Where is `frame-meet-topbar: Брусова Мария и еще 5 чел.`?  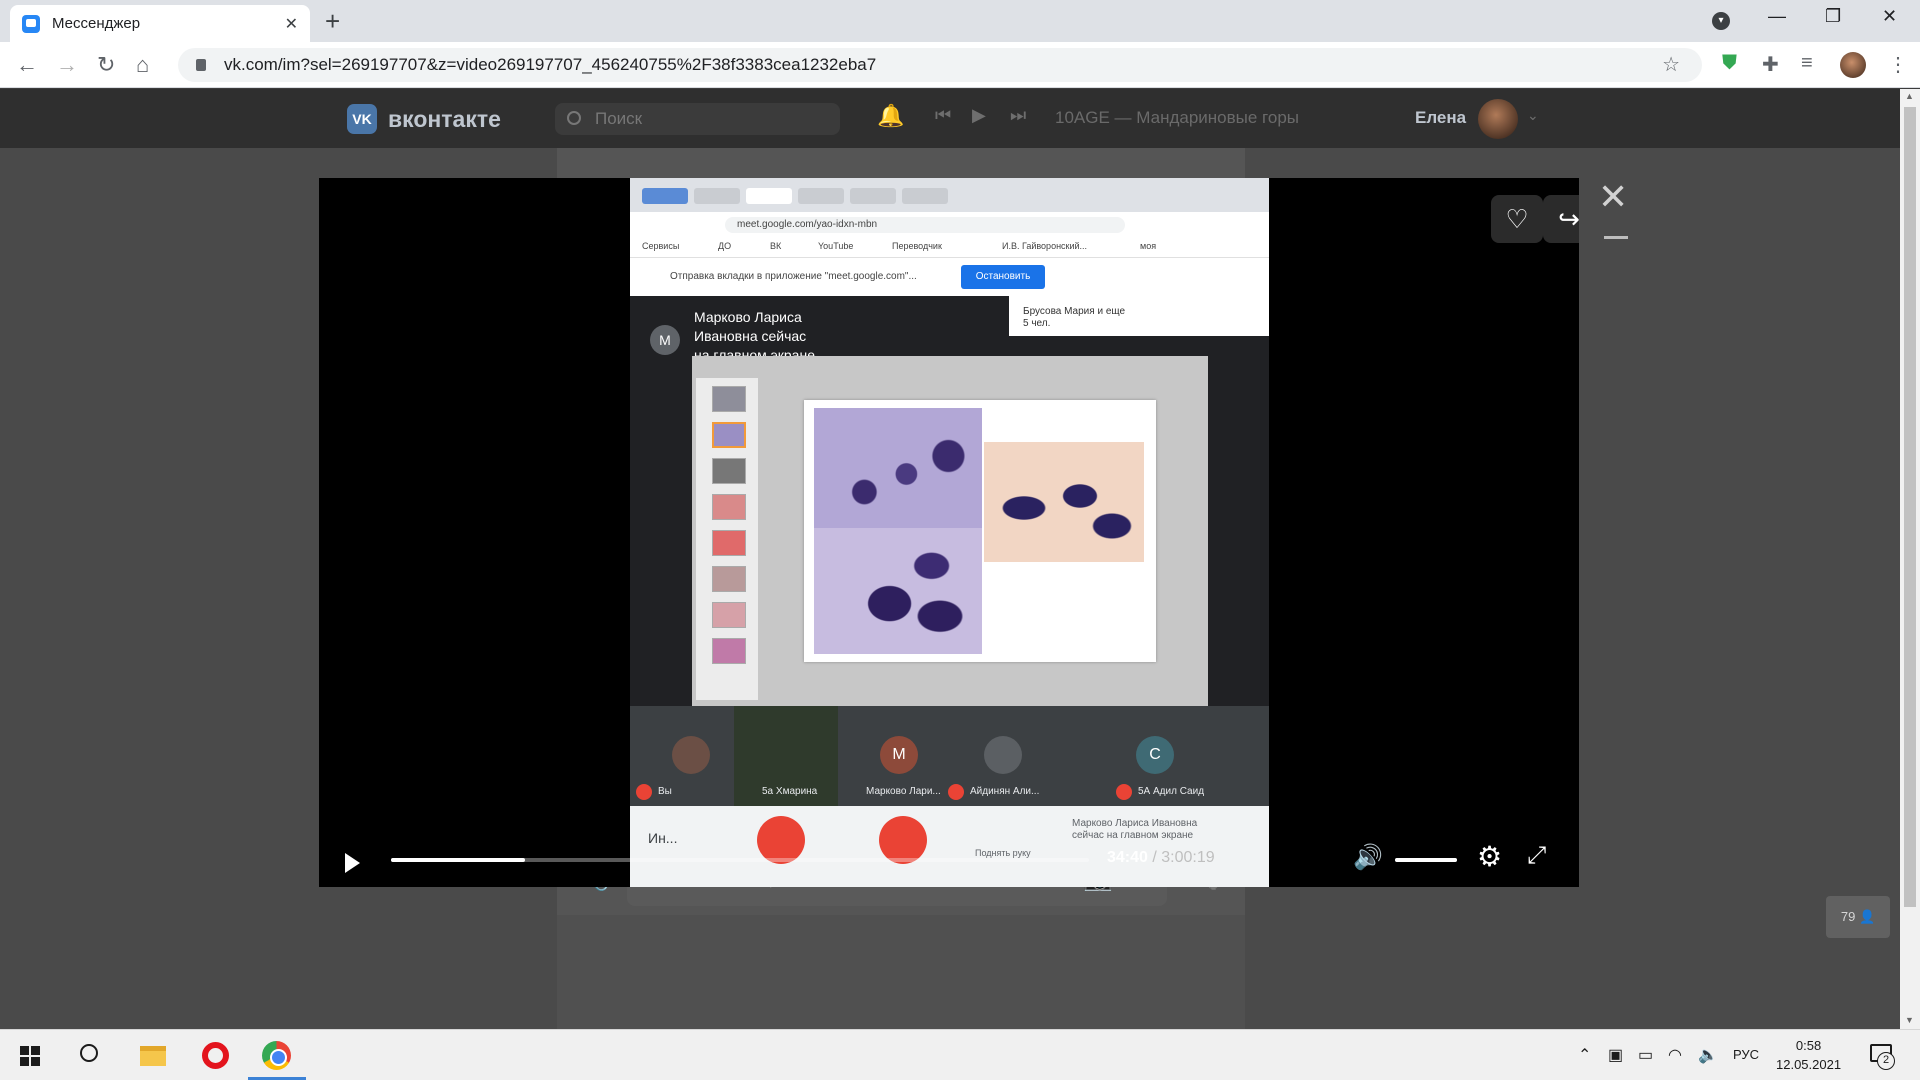
frame-meet-topbar: Брусова Мария и еще 5 чел. is located at coordinates (1139, 316).